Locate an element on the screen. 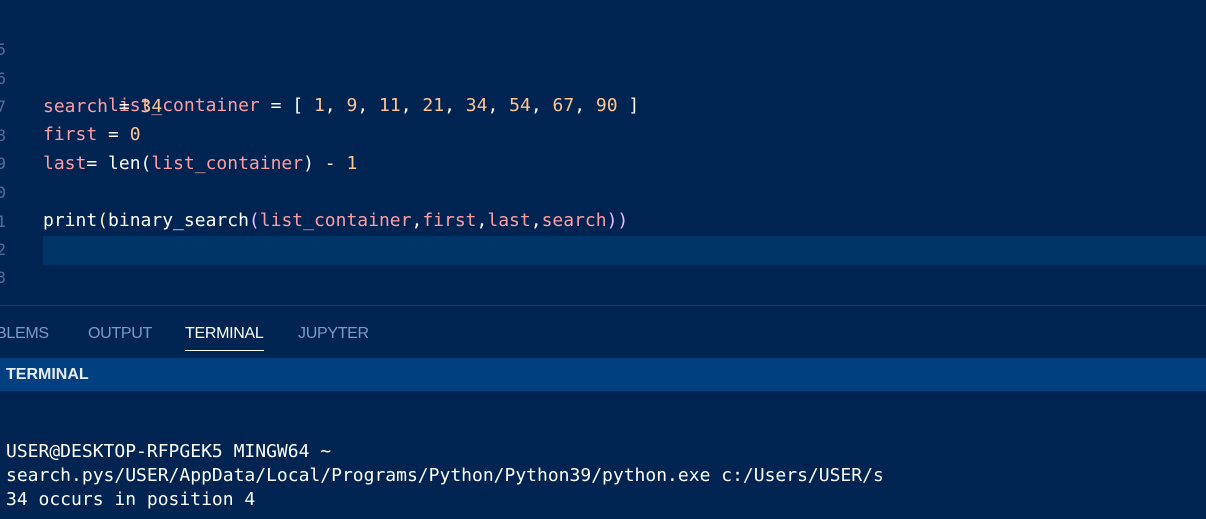 The width and height of the screenshot is (1206, 519). terminal-line: USER@DESKTOP-RFPGEK5 MINGW64 ~ is located at coordinates (169, 451).